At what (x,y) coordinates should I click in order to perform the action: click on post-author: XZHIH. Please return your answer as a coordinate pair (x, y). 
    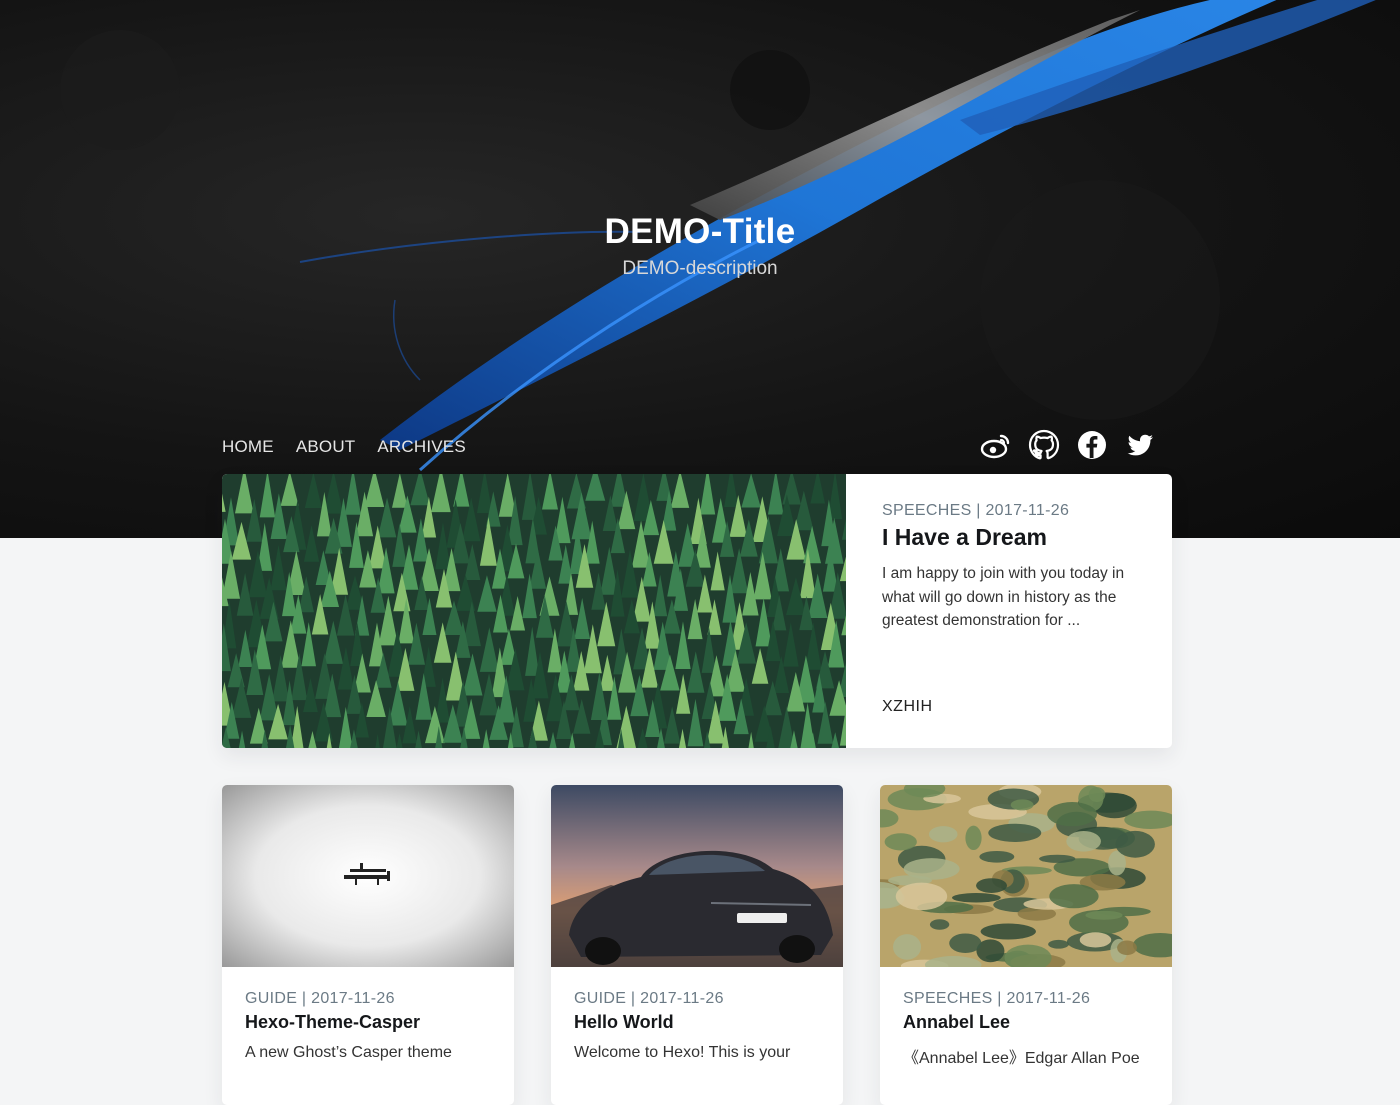
    Looking at the image, I should click on (907, 707).